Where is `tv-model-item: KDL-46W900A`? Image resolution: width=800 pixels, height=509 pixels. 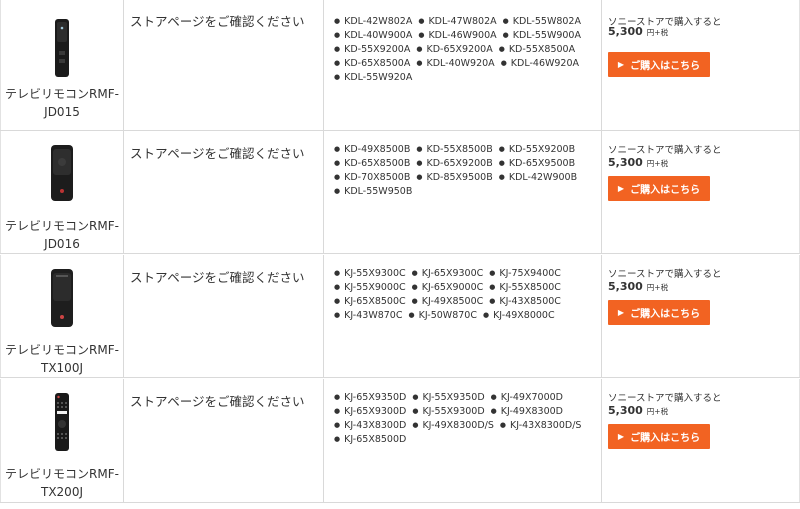 tv-model-item: KDL-46W900A is located at coordinates (457, 36).